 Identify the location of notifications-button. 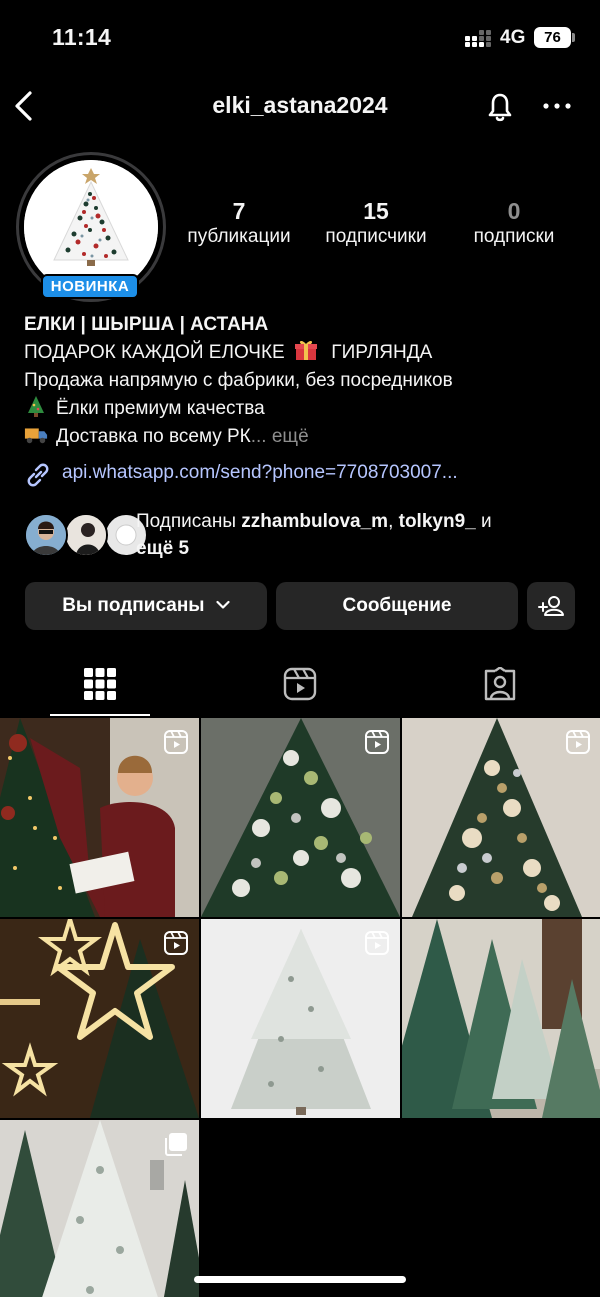
(500, 106).